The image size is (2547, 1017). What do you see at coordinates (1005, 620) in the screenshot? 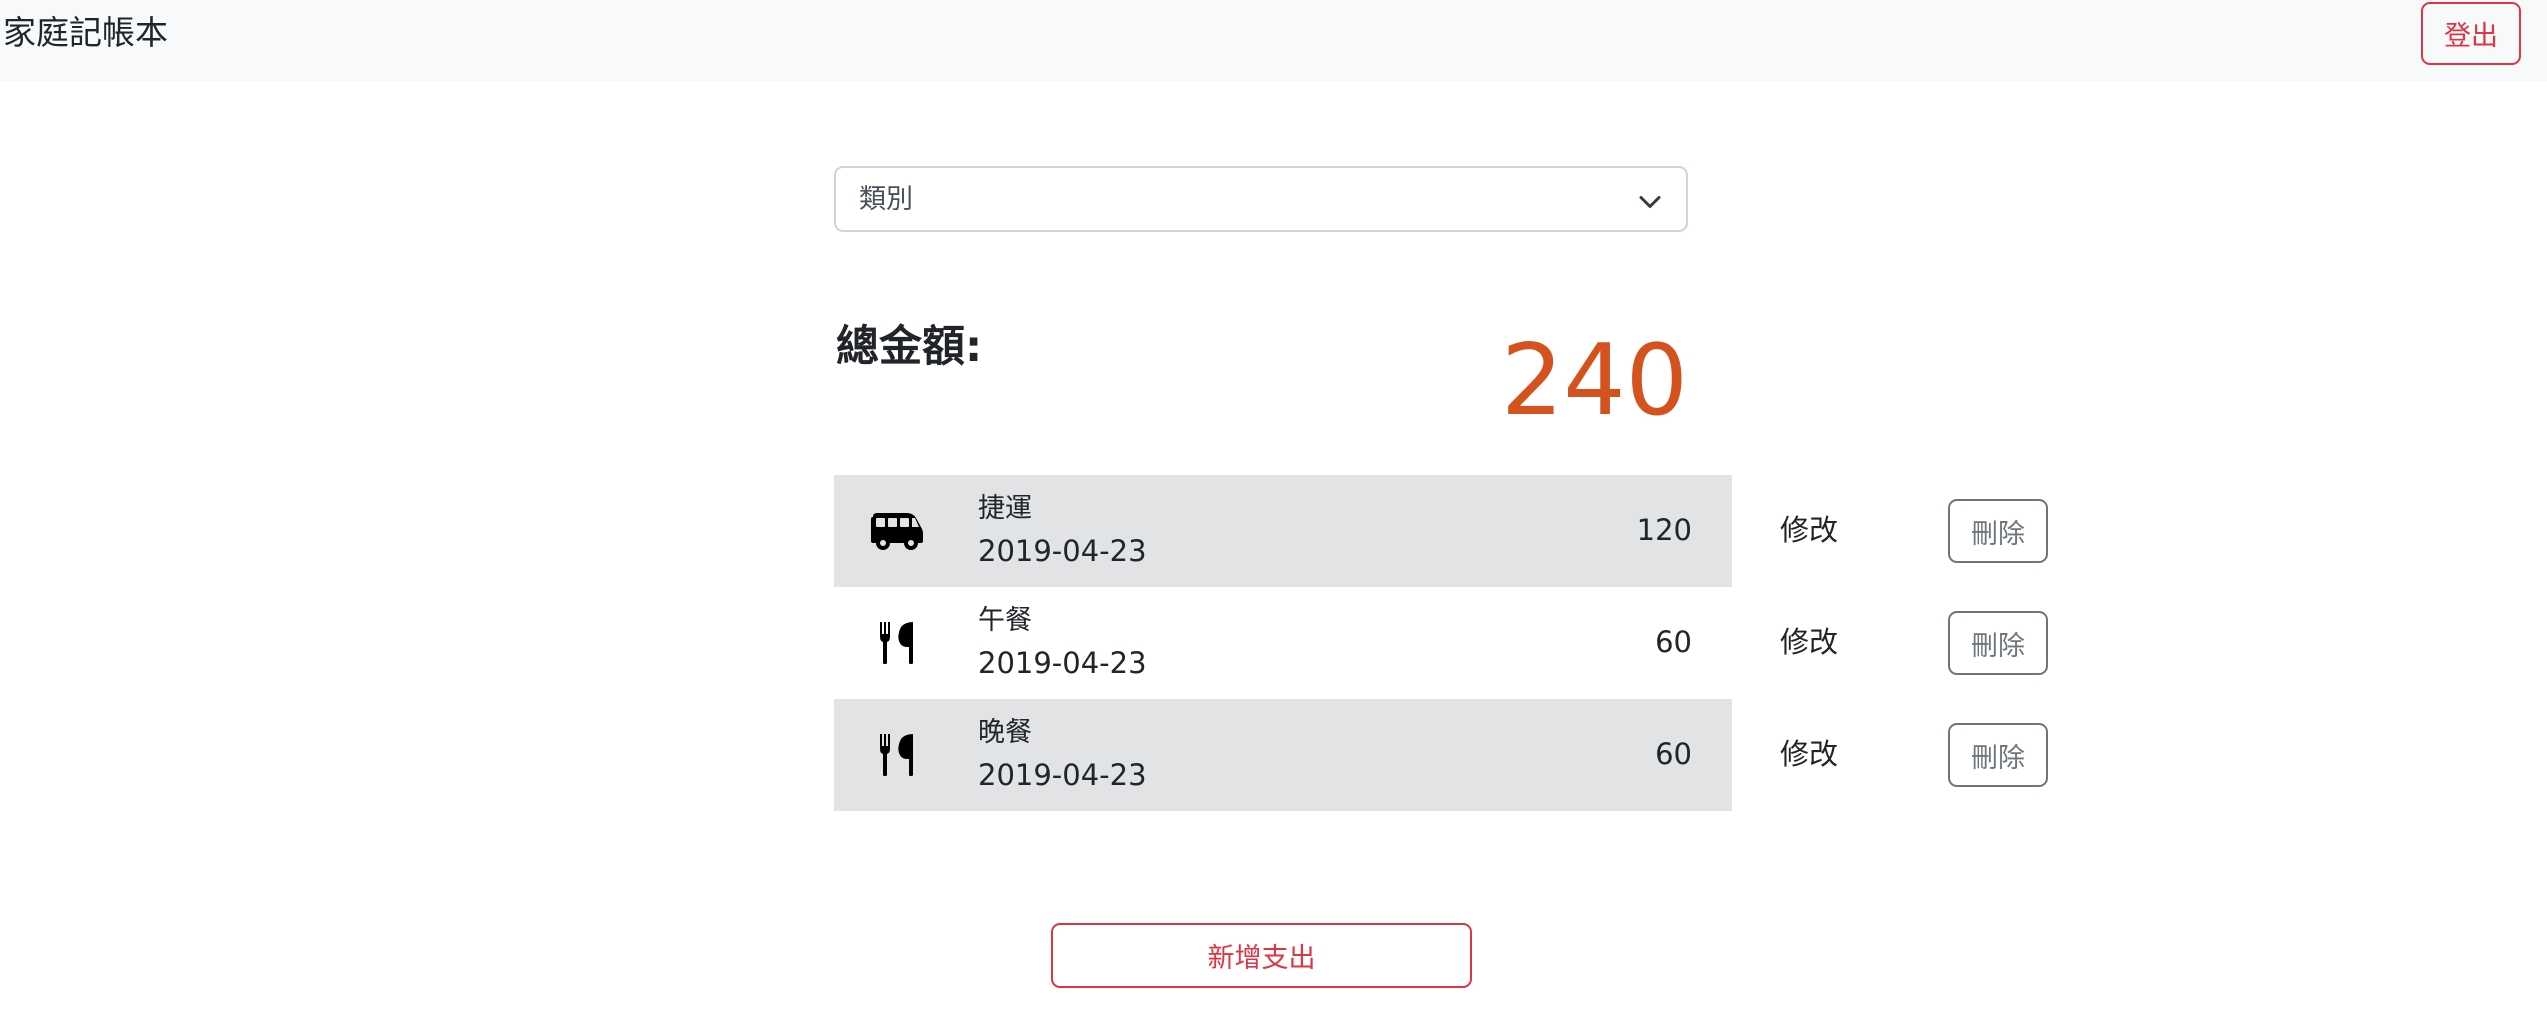
I see `record-name: 午餐` at bounding box center [1005, 620].